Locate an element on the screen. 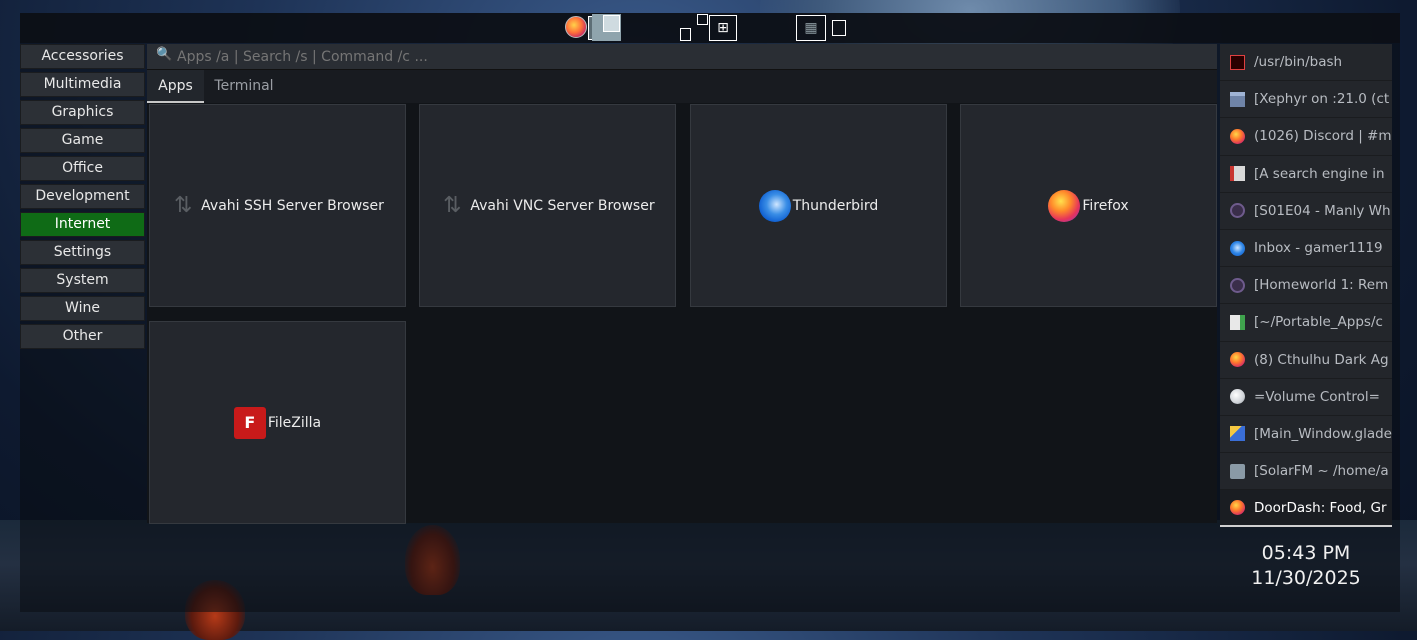  category-development: Development is located at coordinates (82, 196).